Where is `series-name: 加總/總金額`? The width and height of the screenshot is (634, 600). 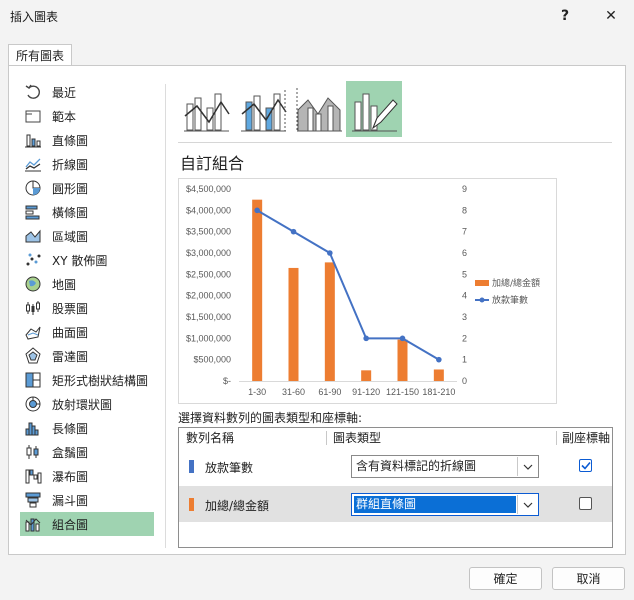 series-name: 加總/總金額 is located at coordinates (237, 506).